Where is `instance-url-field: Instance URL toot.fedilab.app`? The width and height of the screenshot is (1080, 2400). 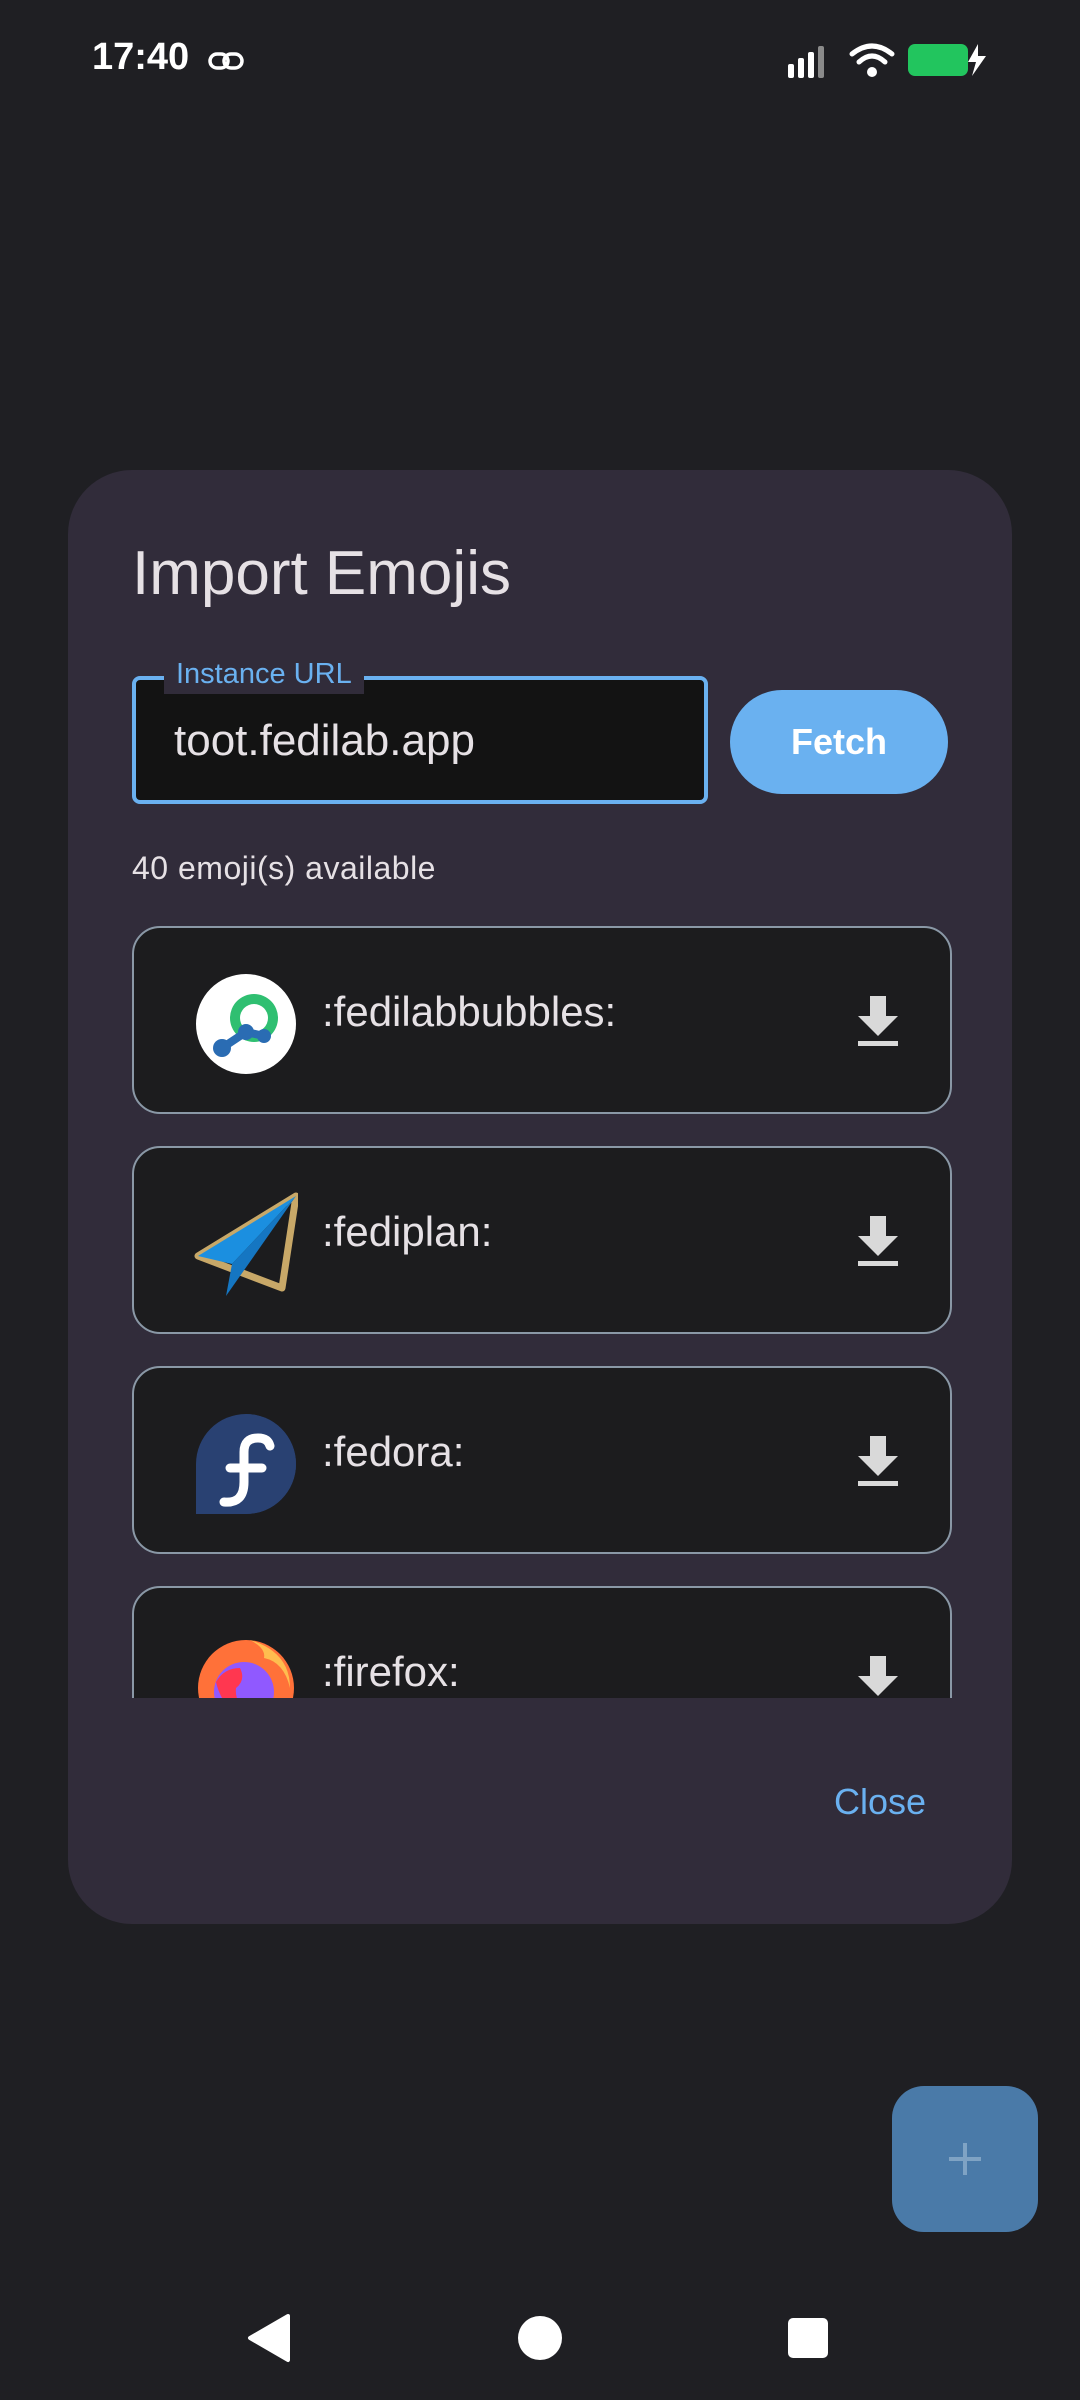
instance-url-field: Instance URL toot.fedilab.app is located at coordinates (420, 729).